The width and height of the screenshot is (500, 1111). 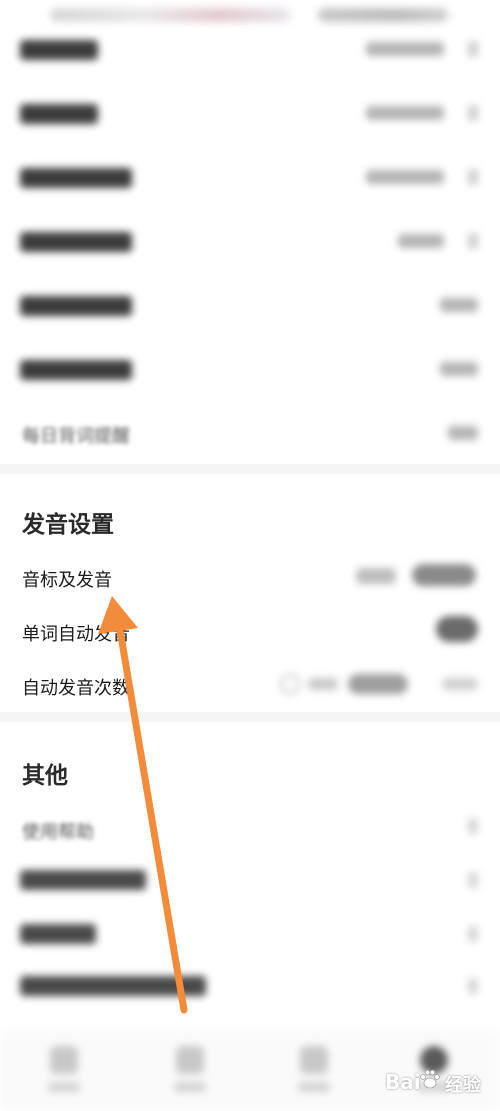 What do you see at coordinates (430, 1079) in the screenshot?
I see `paw-icon` at bounding box center [430, 1079].